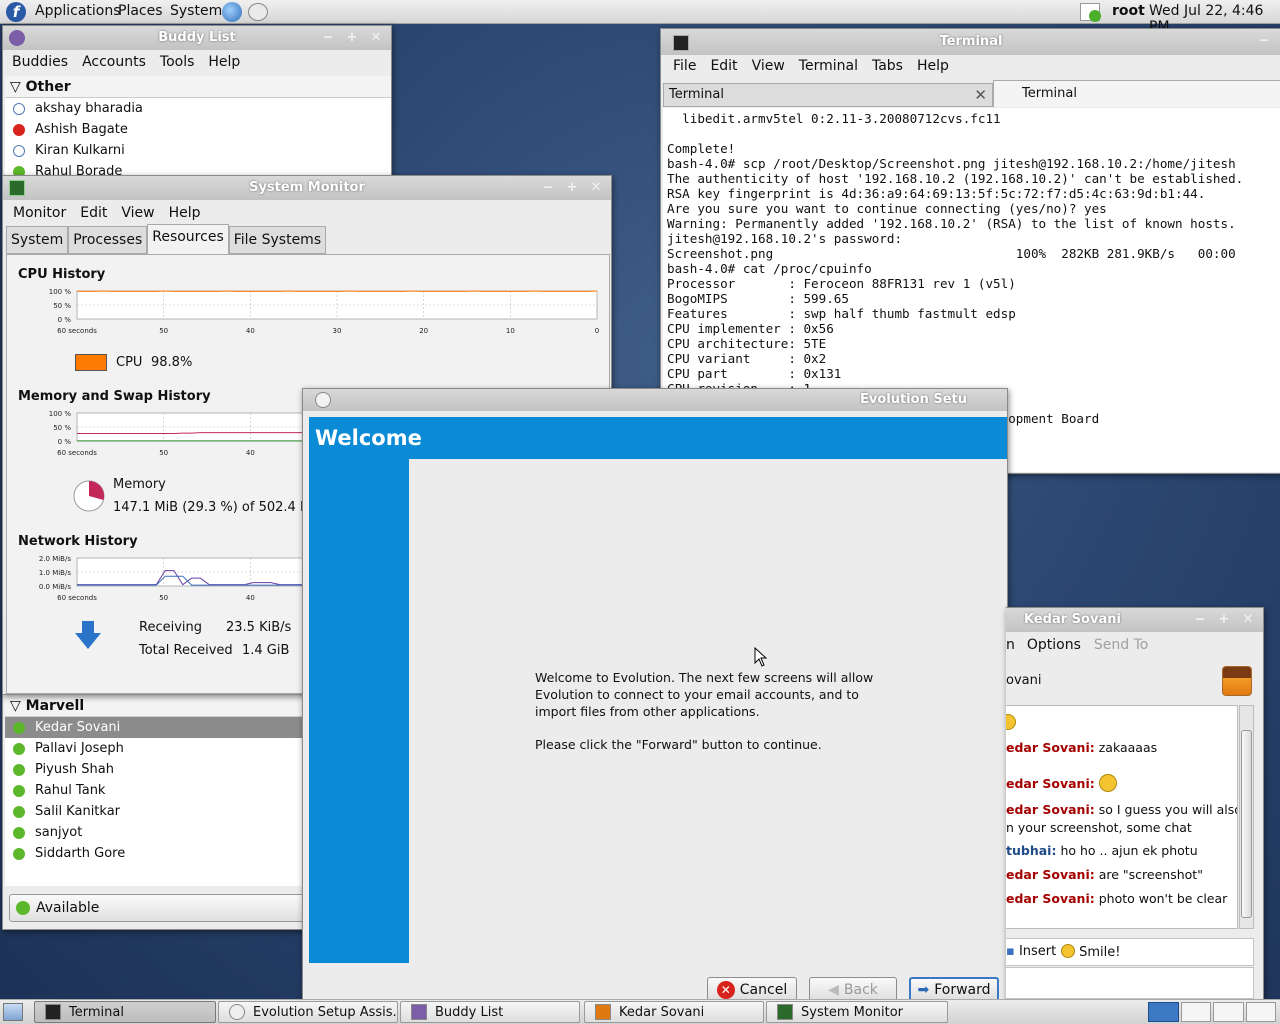  I want to click on monitor-icon, so click(785, 1012).